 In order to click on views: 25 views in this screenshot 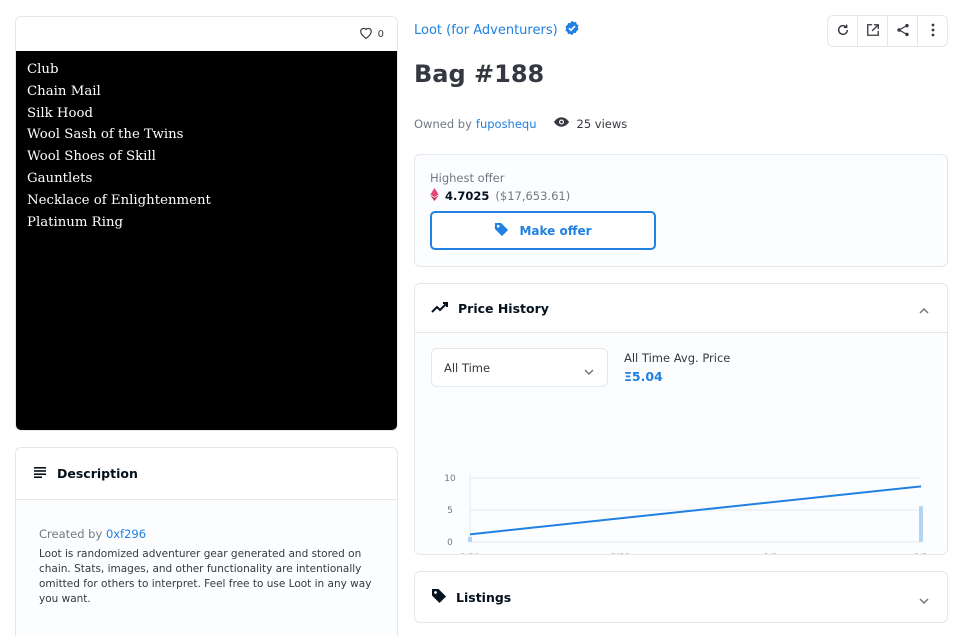, I will do `click(590, 123)`.